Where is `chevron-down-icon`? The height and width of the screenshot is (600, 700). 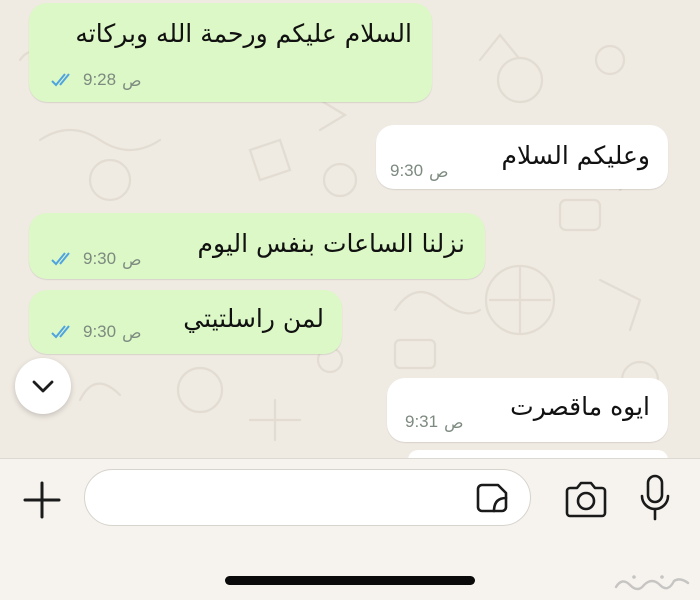
chevron-down-icon is located at coordinates (43, 386).